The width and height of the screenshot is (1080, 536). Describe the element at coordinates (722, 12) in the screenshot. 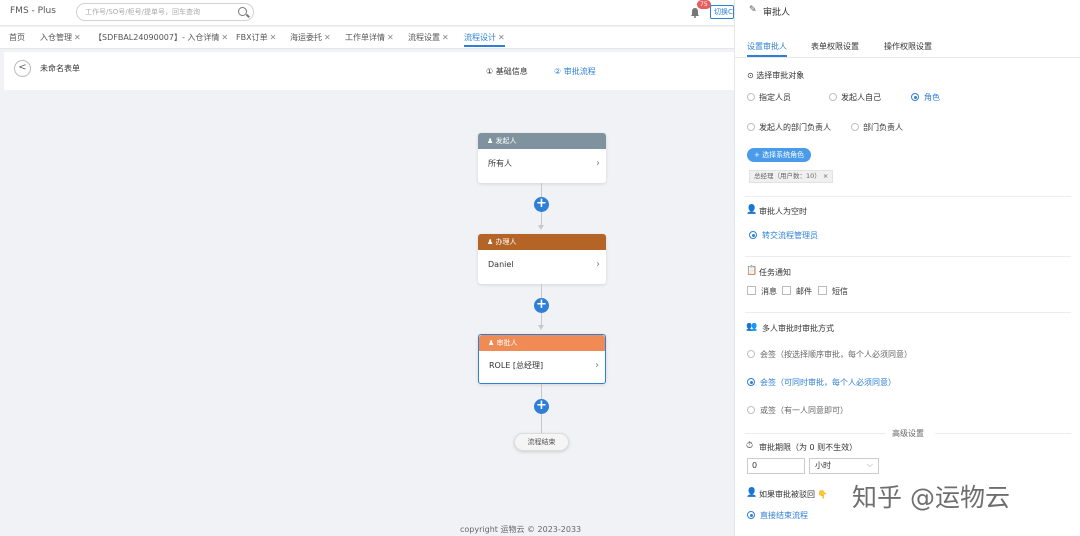

I see `switch-button: 切换C` at that location.